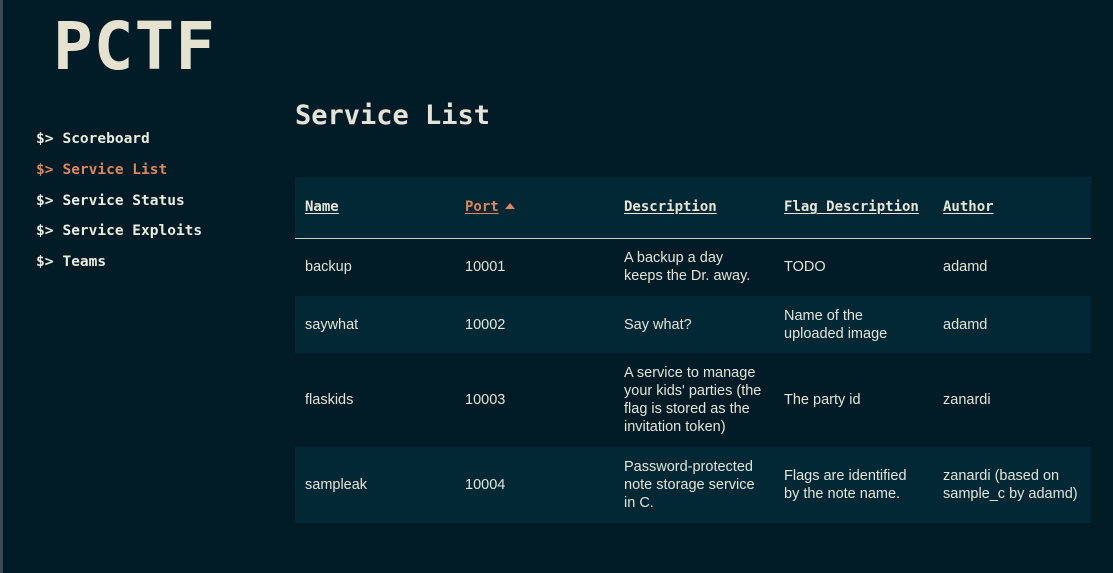 This screenshot has width=1113, height=573. I want to click on page-left-border, so click(1, 286).